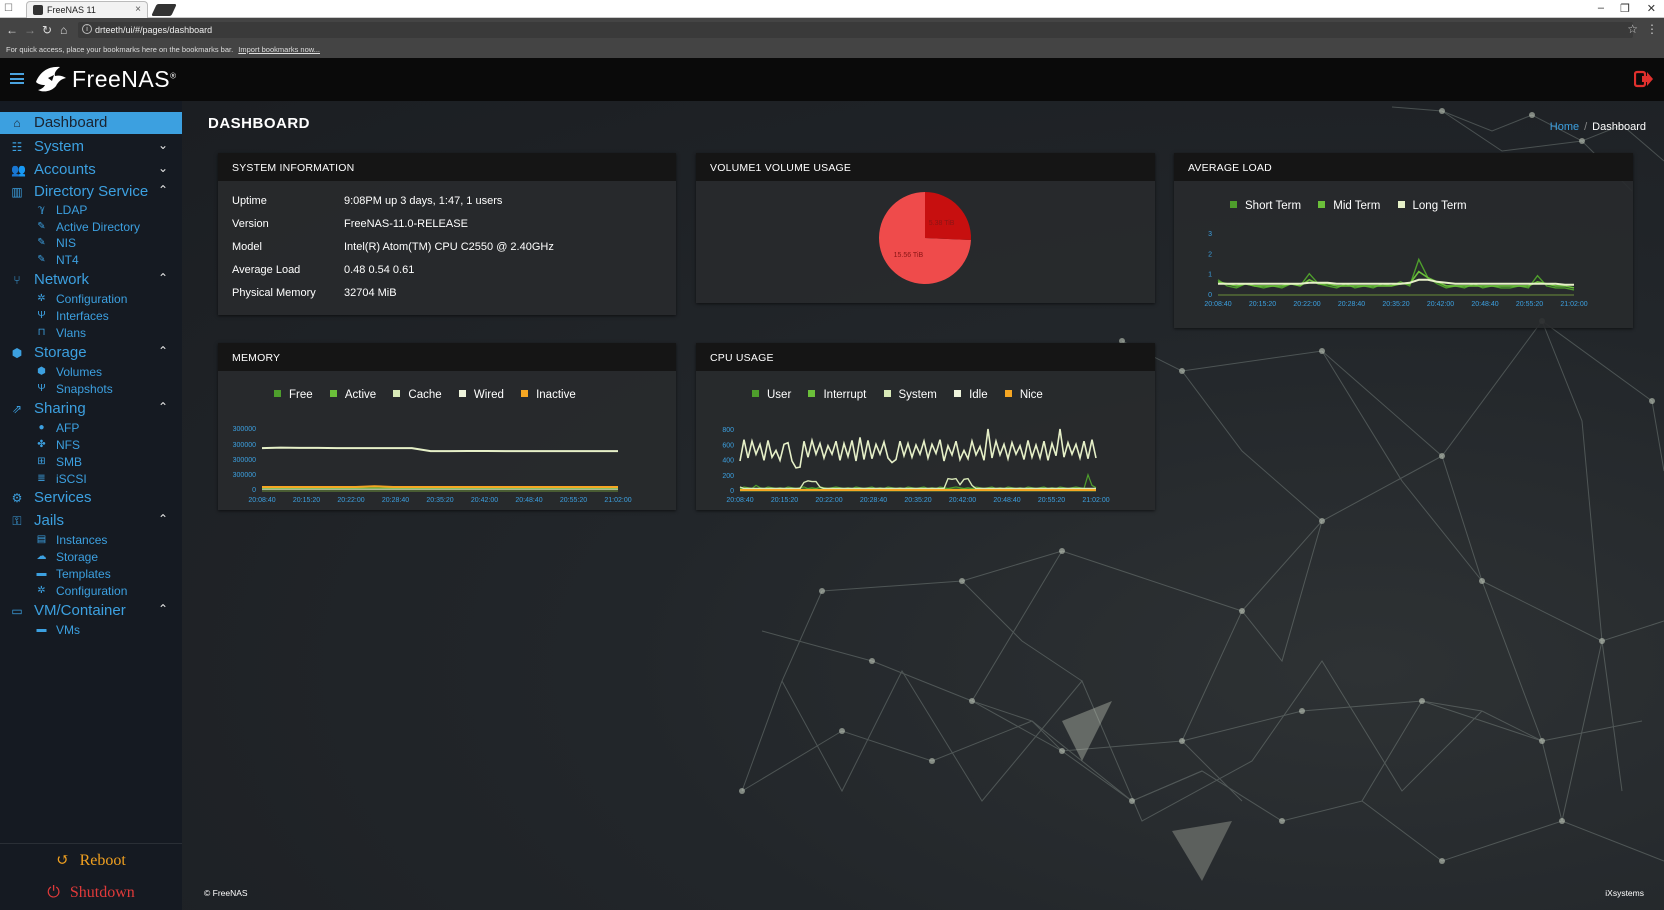 This screenshot has height=910, width=1664. I want to click on sidebar-item-accounts: 👥 Accounts ⌄, so click(91, 170).